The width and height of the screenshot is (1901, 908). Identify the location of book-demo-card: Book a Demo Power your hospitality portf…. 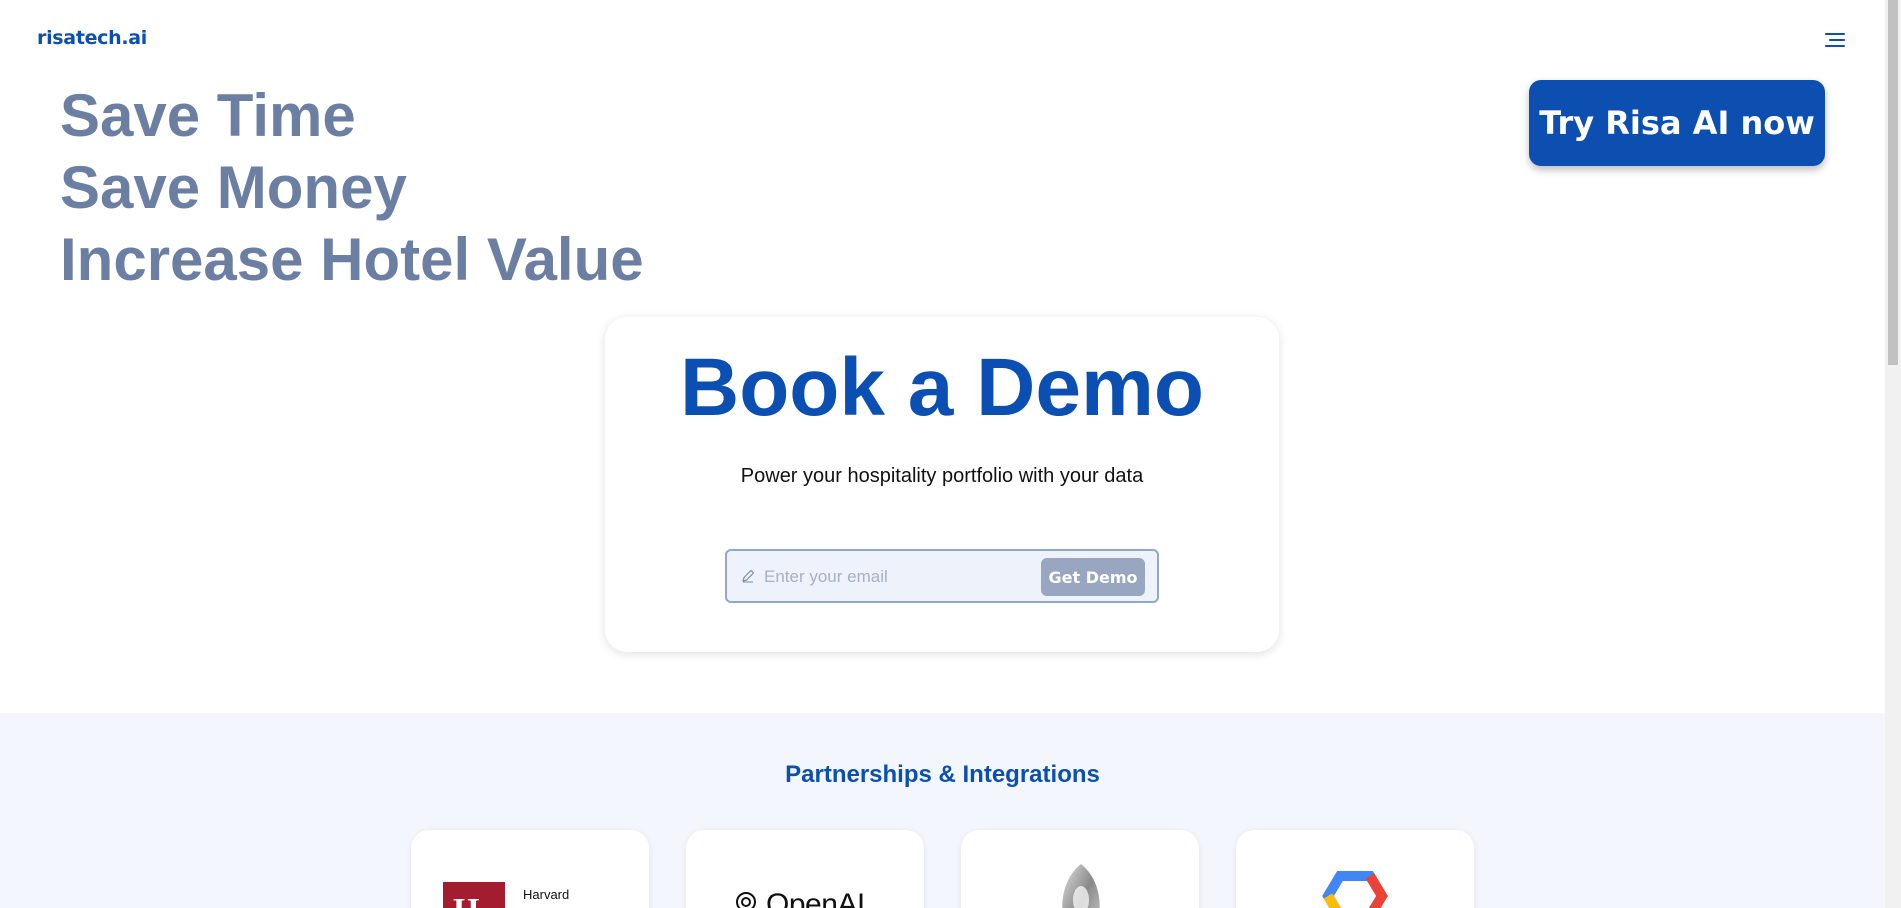
(942, 484).